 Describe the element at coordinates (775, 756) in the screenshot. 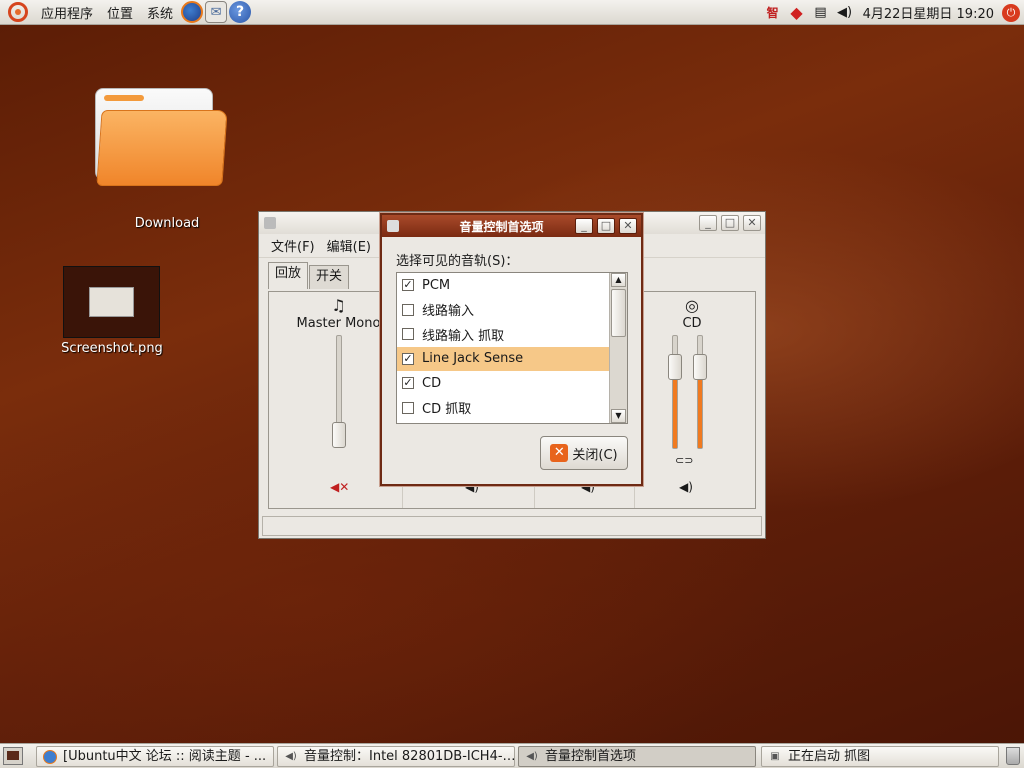

I see `camera-icon: ▣` at that location.